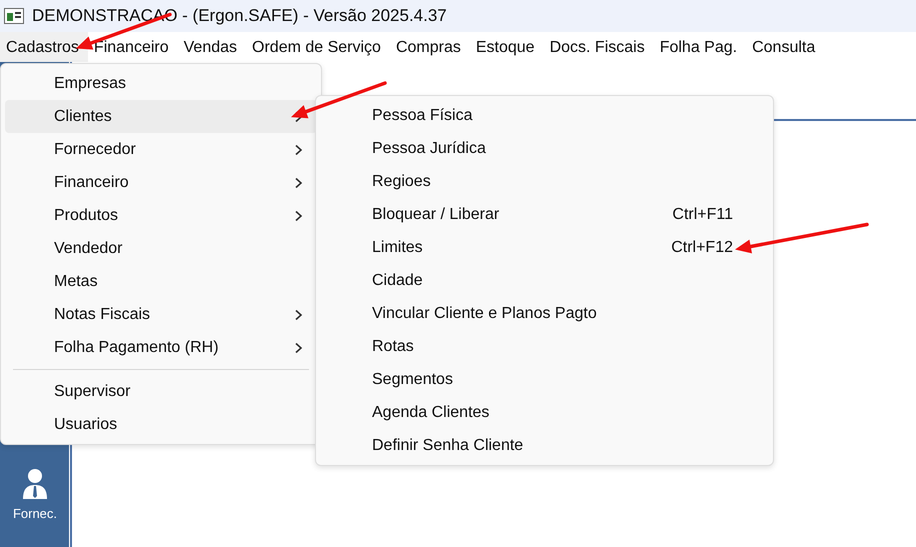 The height and width of the screenshot is (547, 916). Describe the element at coordinates (544, 181) in the screenshot. I see `menu-item: Regioes` at that location.